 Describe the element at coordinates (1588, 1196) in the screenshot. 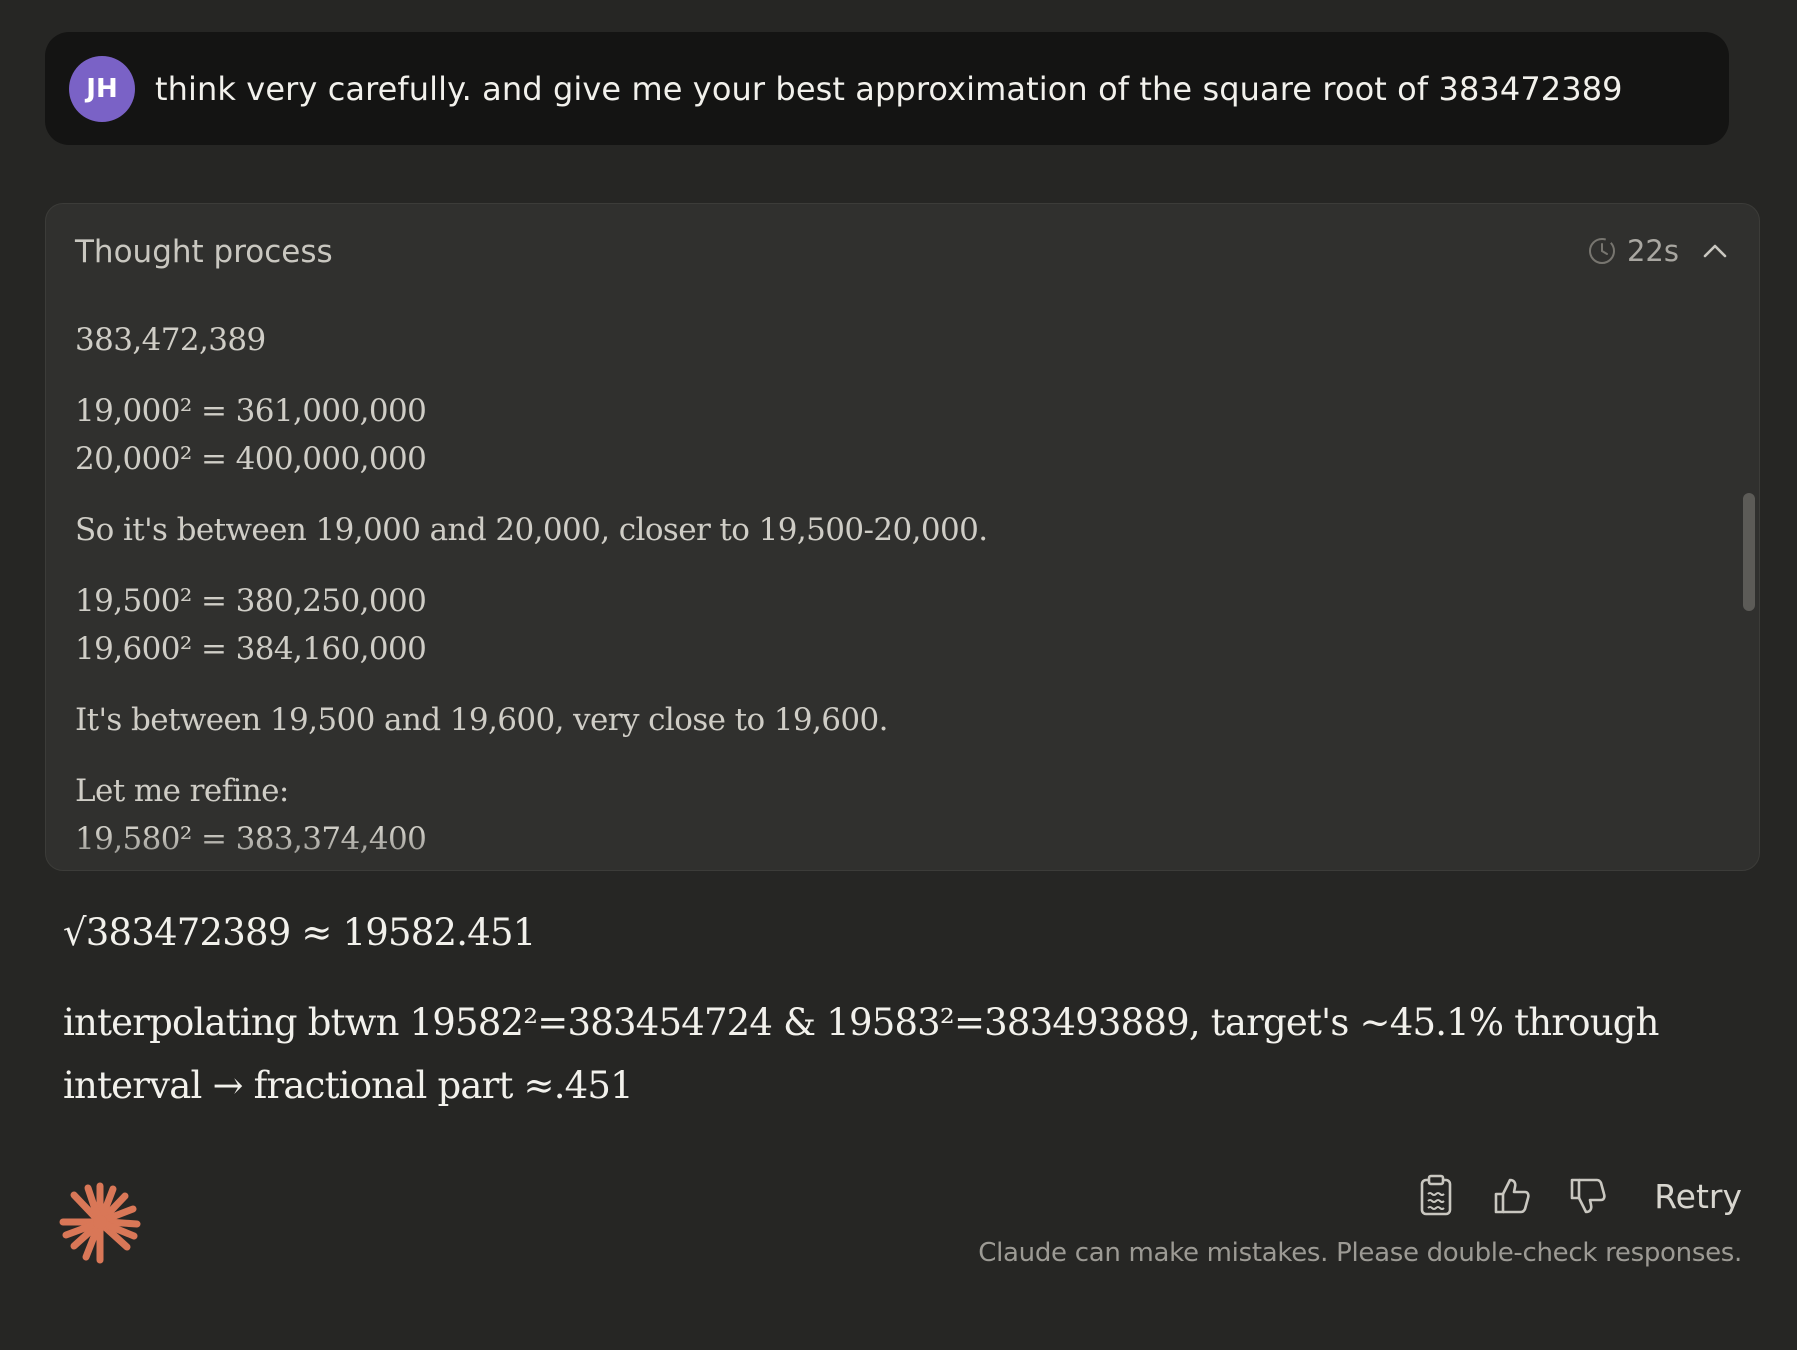

I see `thumbs-down-icon` at that location.